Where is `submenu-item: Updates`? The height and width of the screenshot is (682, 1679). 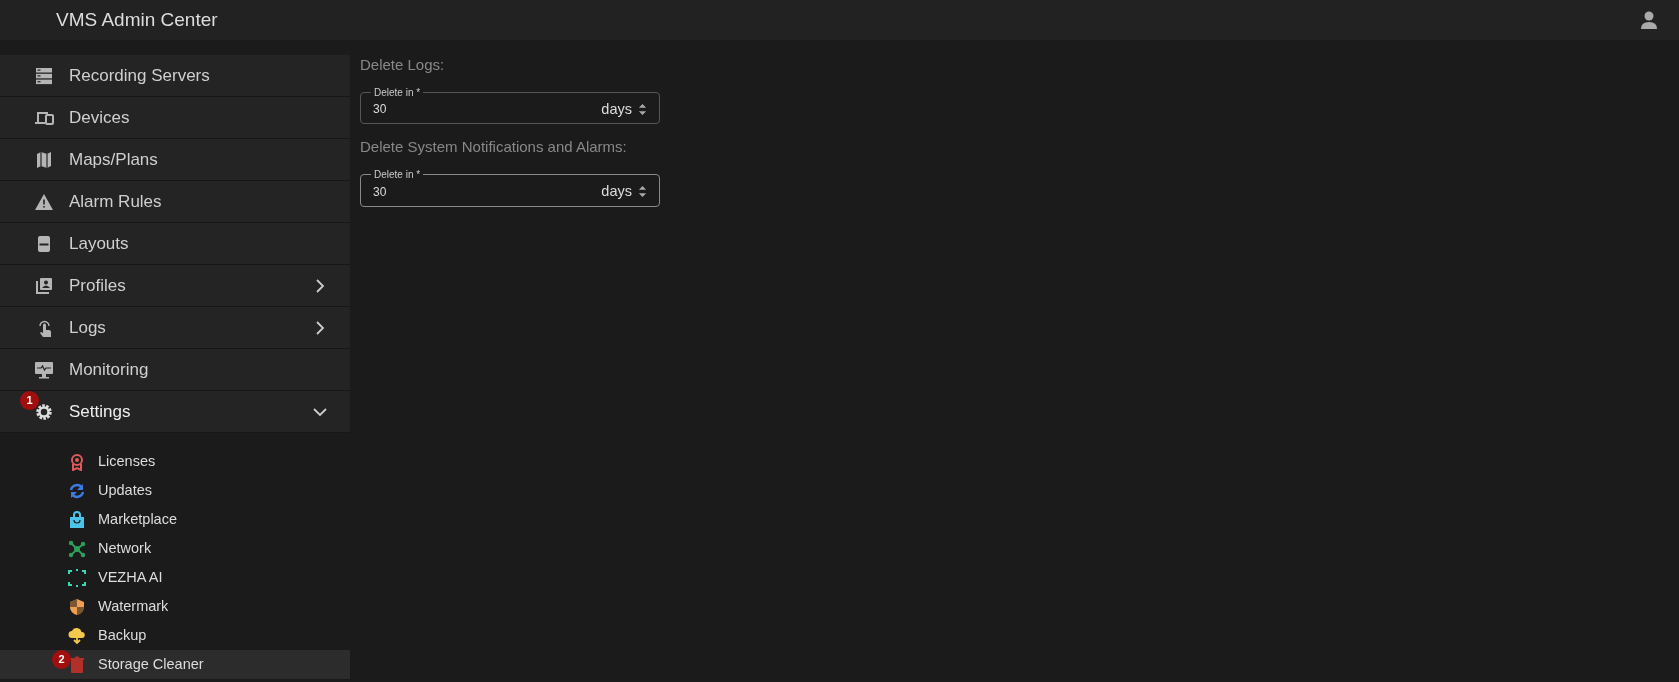 submenu-item: Updates is located at coordinates (175, 490).